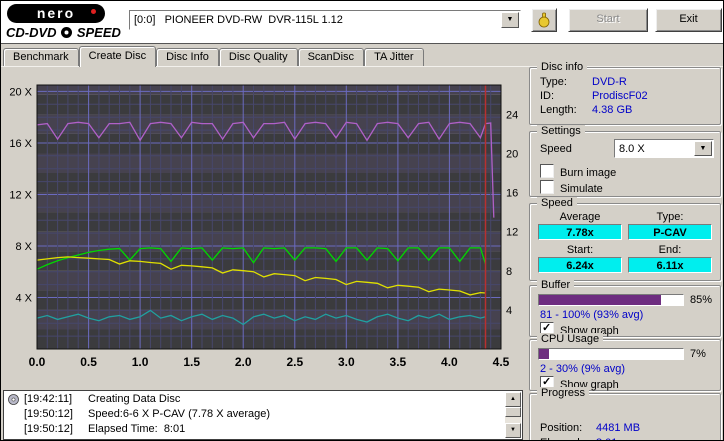 The image size is (724, 441). I want to click on brand-left-text: CD-DVD, so click(31, 32).